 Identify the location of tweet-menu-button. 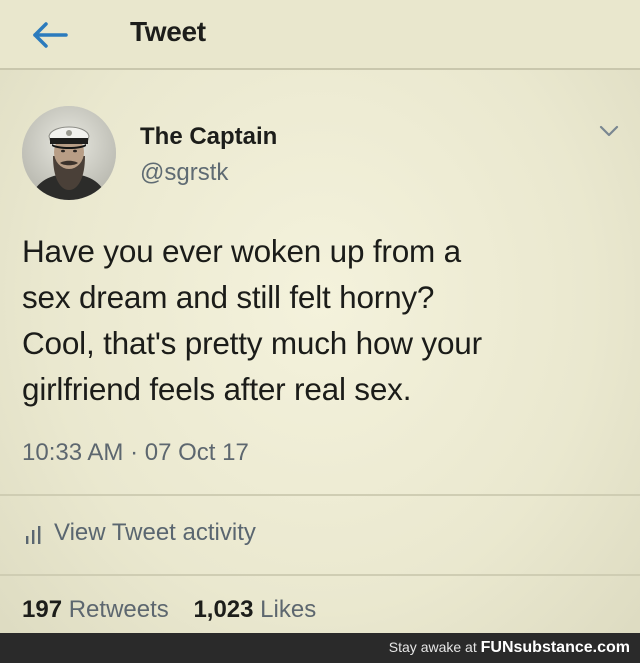
(609, 131).